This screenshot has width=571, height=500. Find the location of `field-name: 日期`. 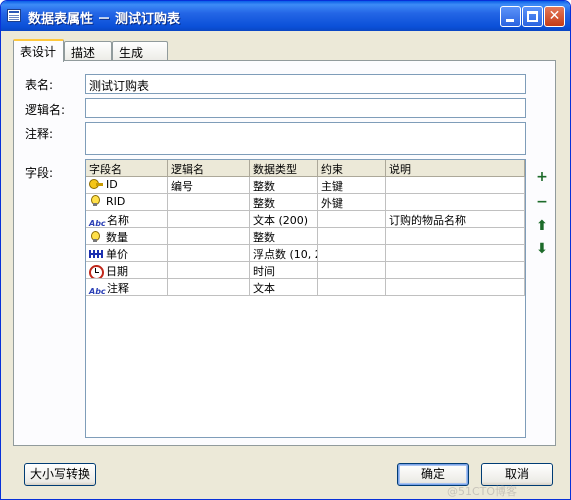

field-name: 日期 is located at coordinates (117, 271).